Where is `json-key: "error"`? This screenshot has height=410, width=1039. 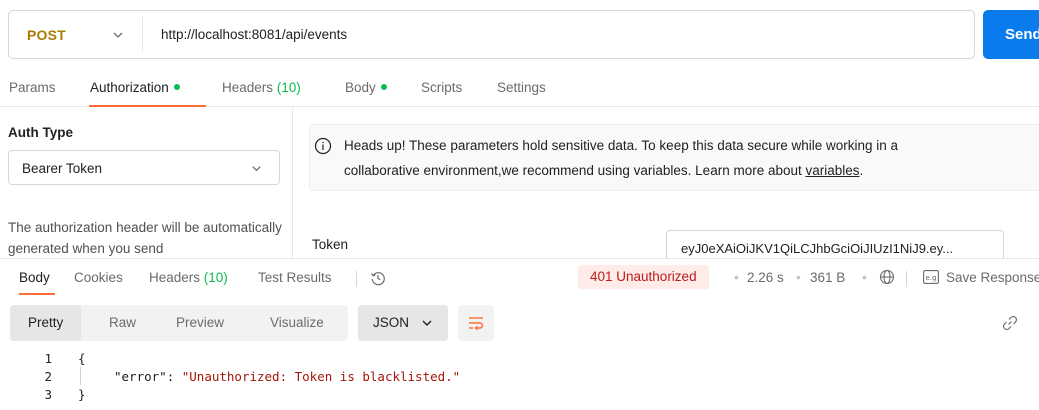 json-key: "error" is located at coordinates (140, 376).